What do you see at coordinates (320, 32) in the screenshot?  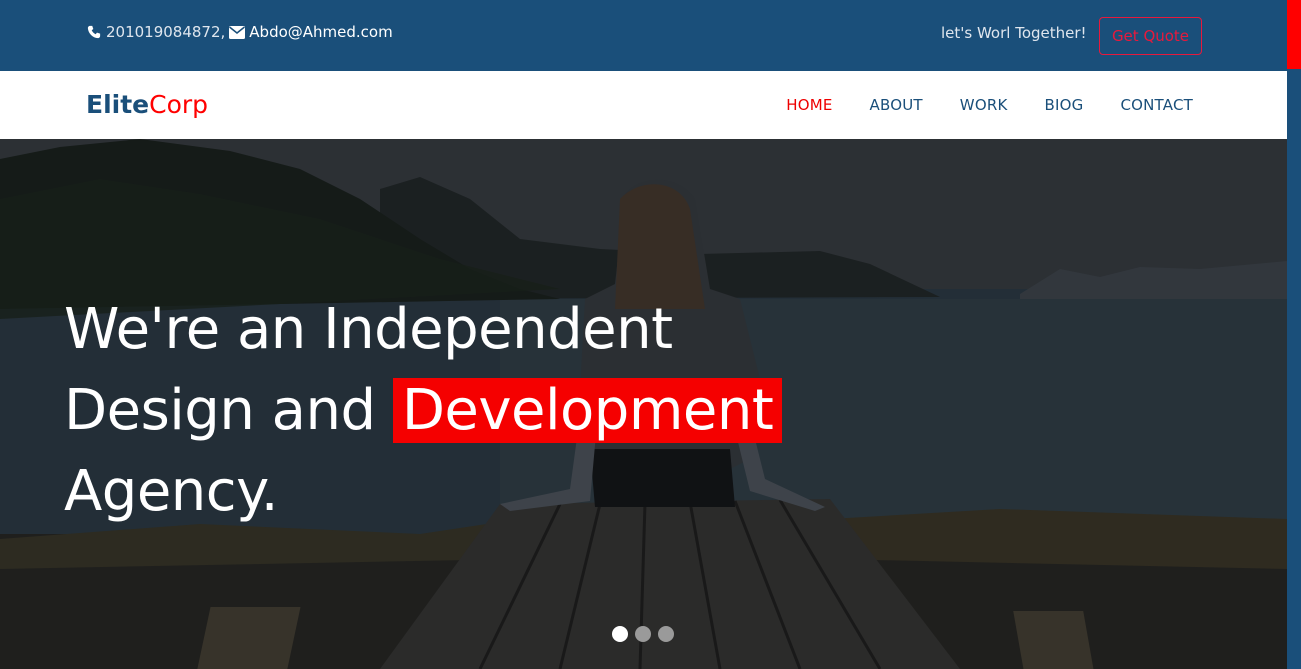 I see `email-address: Abdo@Ahmed.com` at bounding box center [320, 32].